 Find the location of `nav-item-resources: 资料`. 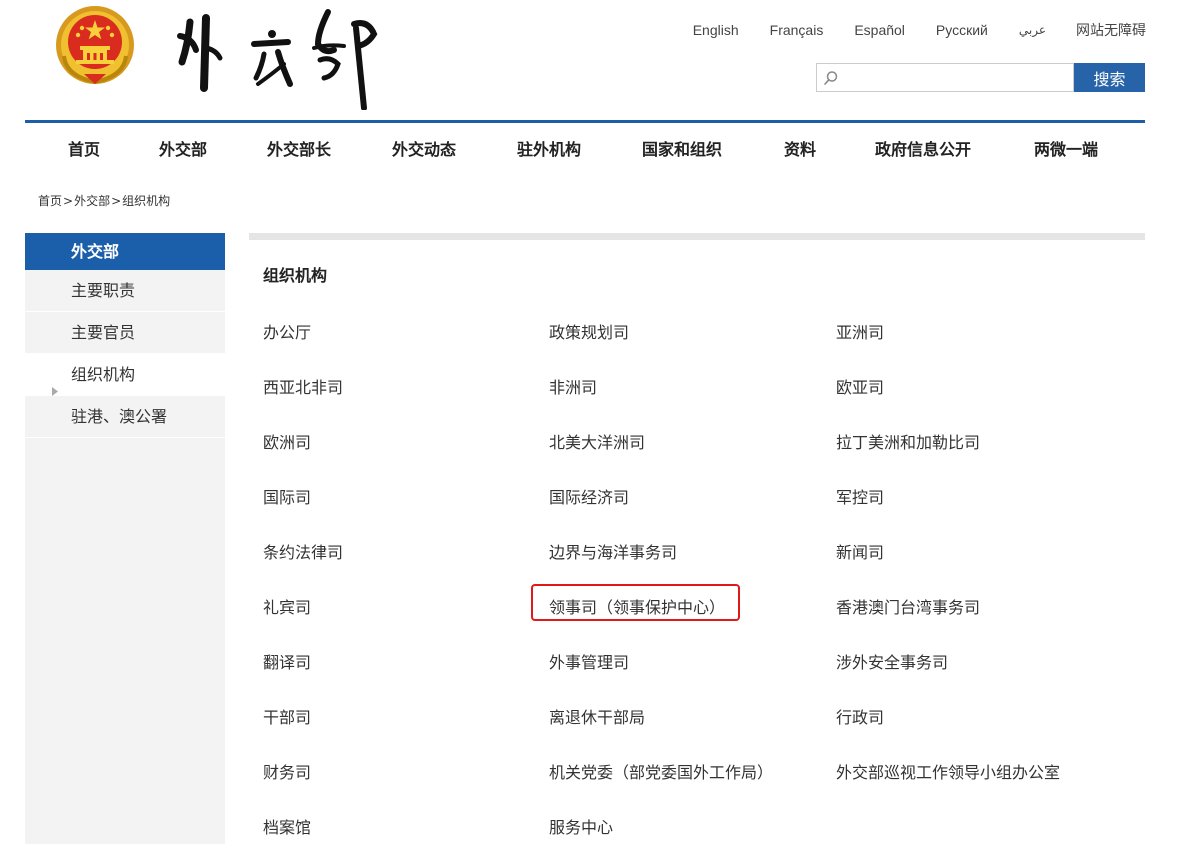

nav-item-resources: 资料 is located at coordinates (800, 148).